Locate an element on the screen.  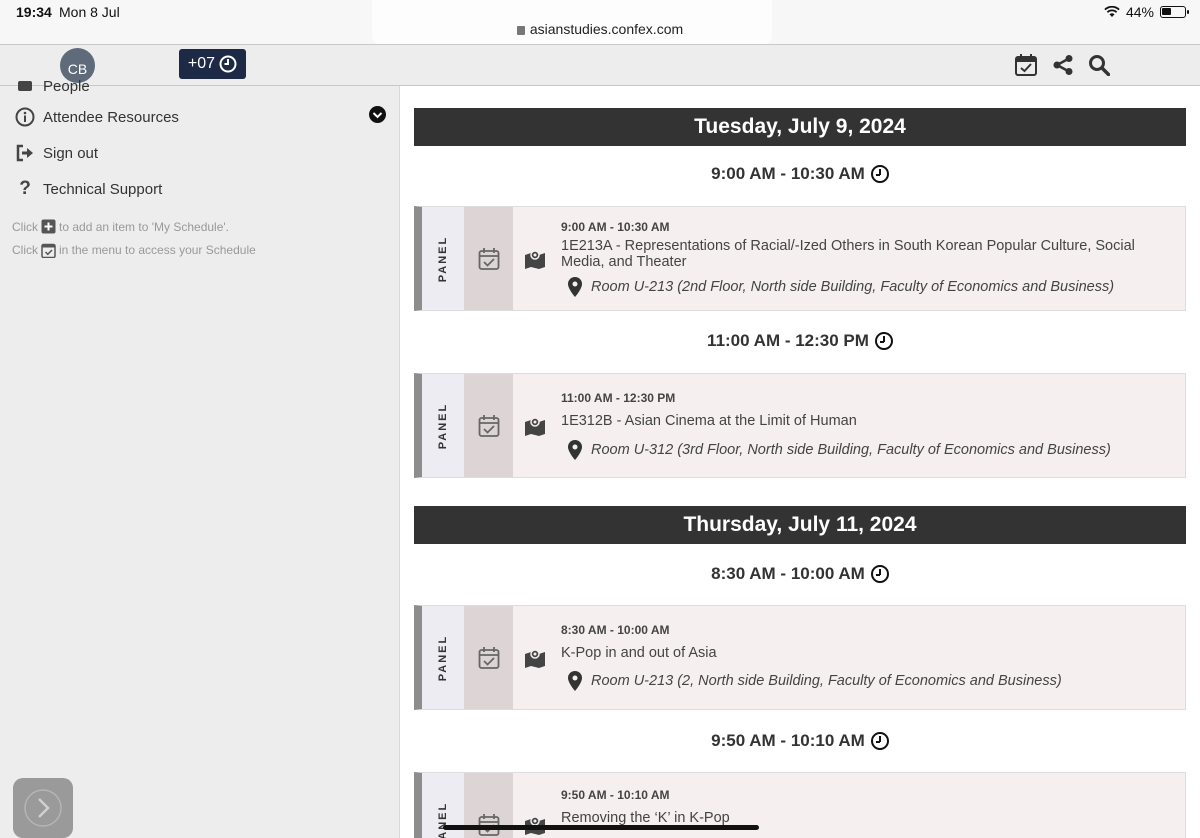
url-text-row: asianstudies.confex.com is located at coordinates (600, 29).